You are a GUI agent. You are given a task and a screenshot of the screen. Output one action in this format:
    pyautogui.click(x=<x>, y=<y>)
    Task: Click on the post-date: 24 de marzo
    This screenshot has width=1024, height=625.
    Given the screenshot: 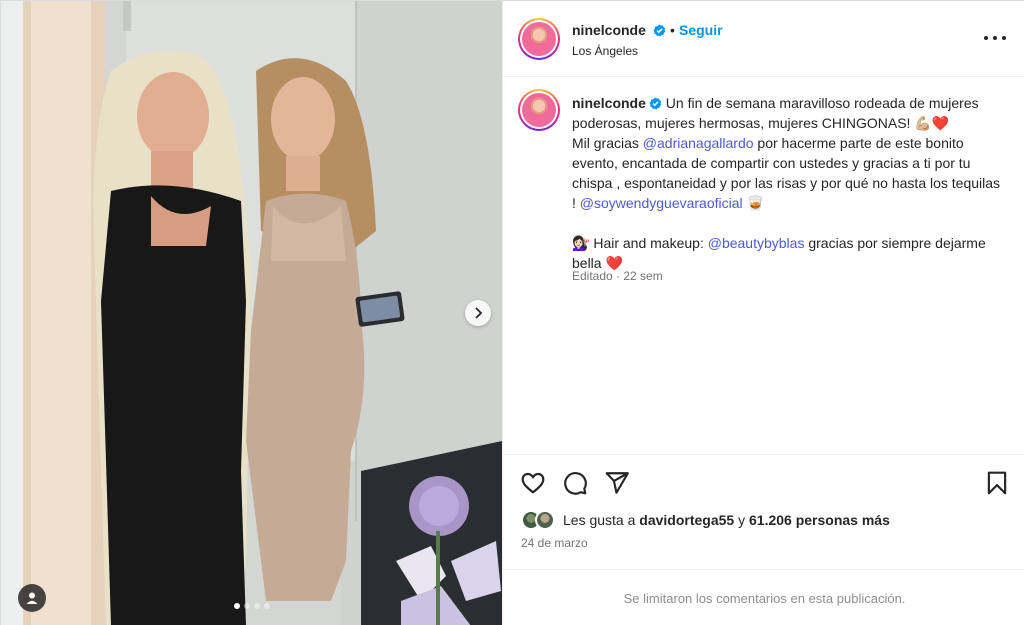 What is the action you would take?
    pyautogui.click(x=554, y=543)
    